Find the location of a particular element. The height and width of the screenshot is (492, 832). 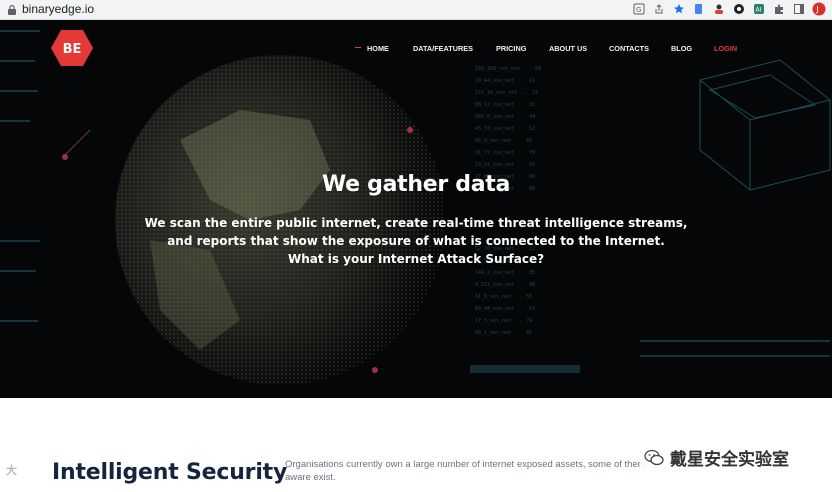

corner-watermark: 大 is located at coordinates (11, 470).